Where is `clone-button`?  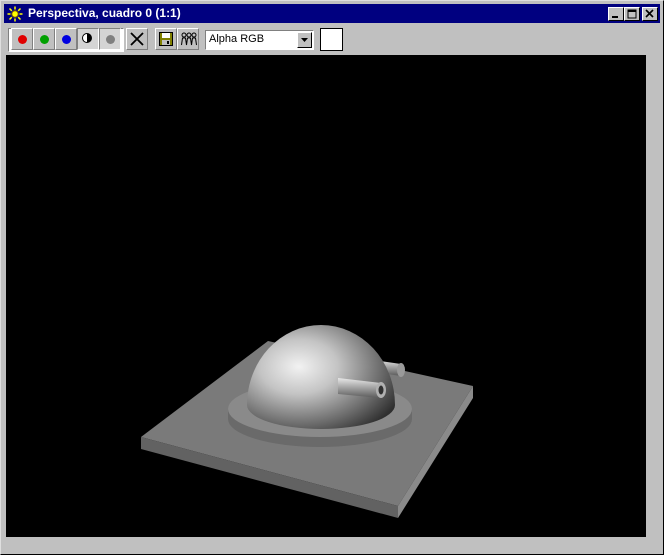 clone-button is located at coordinates (188, 39).